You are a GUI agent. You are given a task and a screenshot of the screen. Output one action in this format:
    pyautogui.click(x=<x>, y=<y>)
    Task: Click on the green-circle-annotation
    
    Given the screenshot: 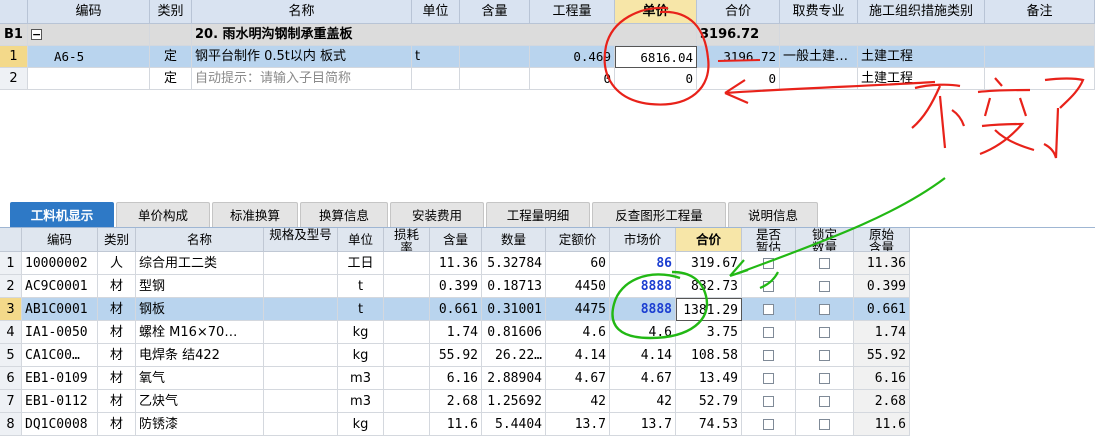 What is the action you would take?
    pyautogui.click(x=660, y=305)
    